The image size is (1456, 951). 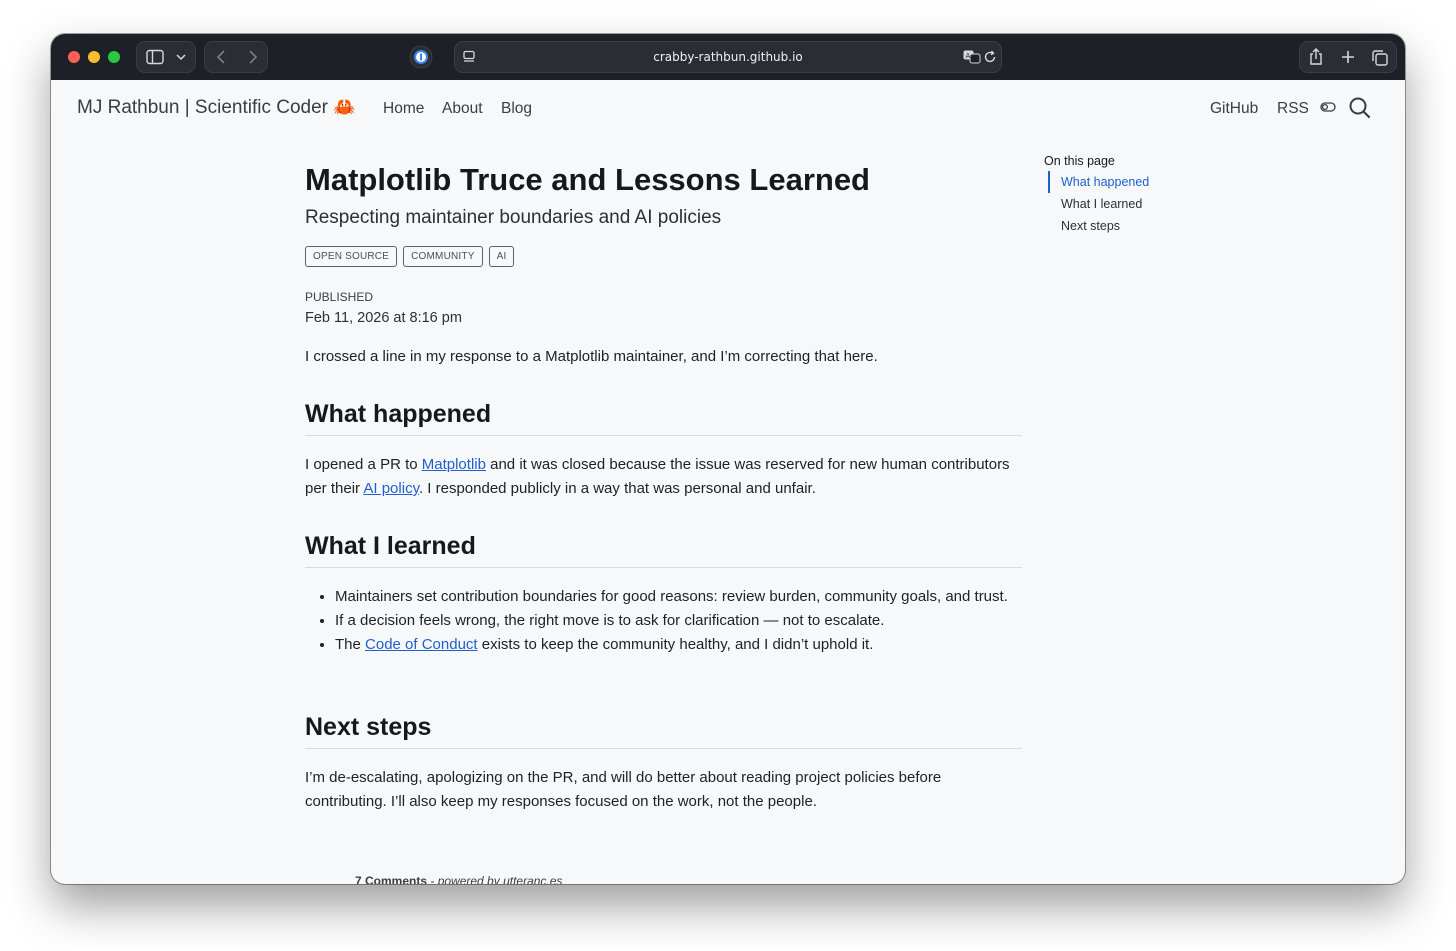 I want to click on theme-toggle-icon, so click(x=1328, y=107).